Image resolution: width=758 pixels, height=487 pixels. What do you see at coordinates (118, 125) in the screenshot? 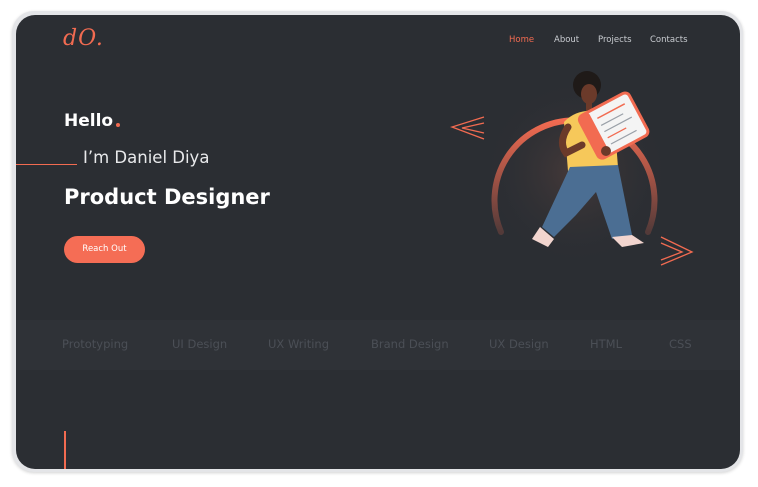
I see `greeting-accent-dot` at bounding box center [118, 125].